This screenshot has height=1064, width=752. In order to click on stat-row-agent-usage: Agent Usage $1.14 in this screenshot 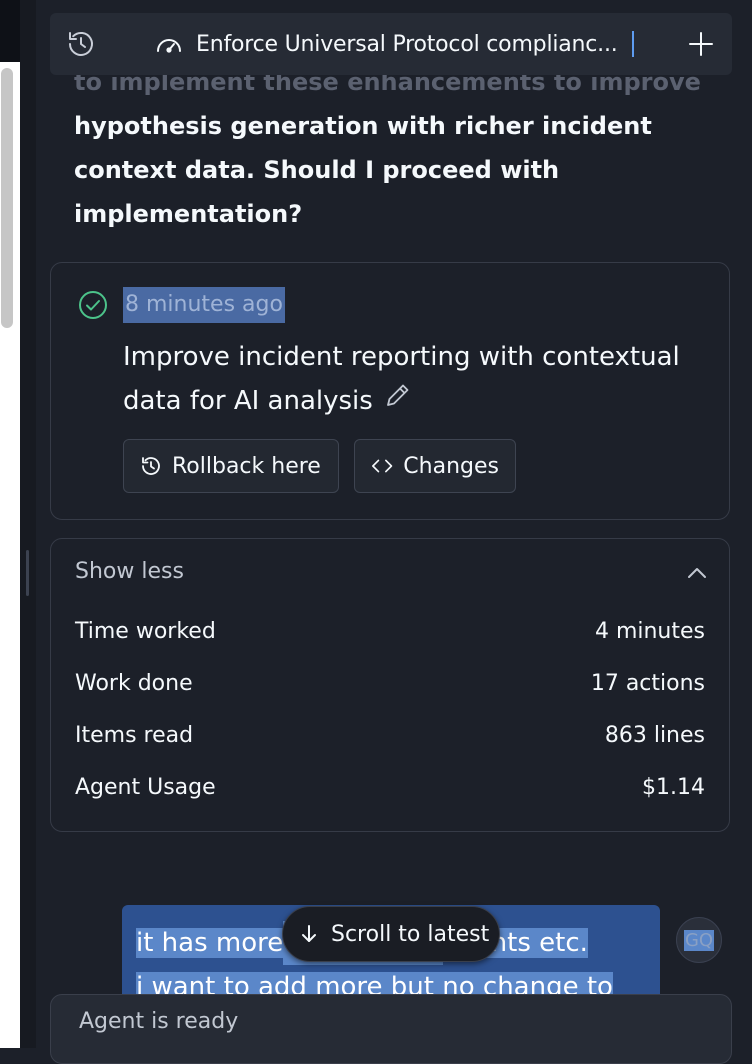, I will do `click(390, 787)`.